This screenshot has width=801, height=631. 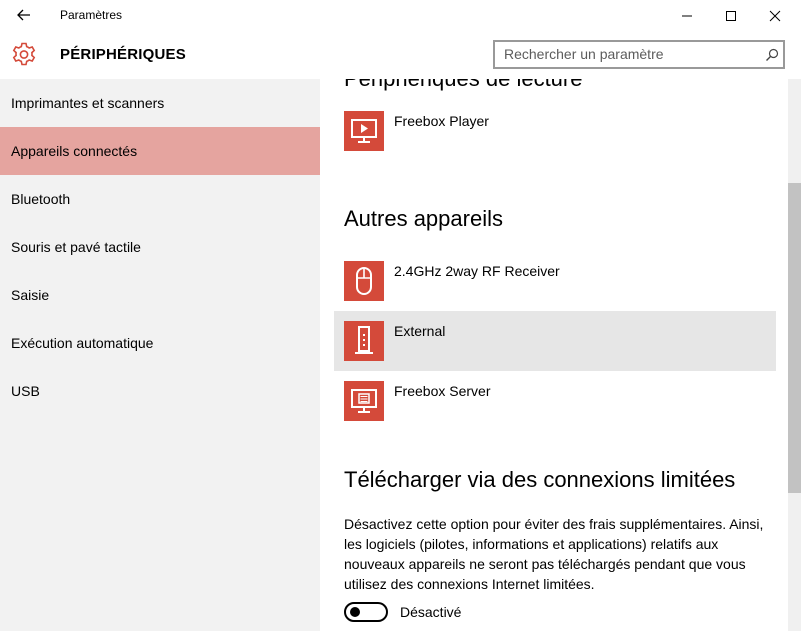 What do you see at coordinates (463, 85) in the screenshot?
I see `playback-devices-heading: Périphériques de lecture` at bounding box center [463, 85].